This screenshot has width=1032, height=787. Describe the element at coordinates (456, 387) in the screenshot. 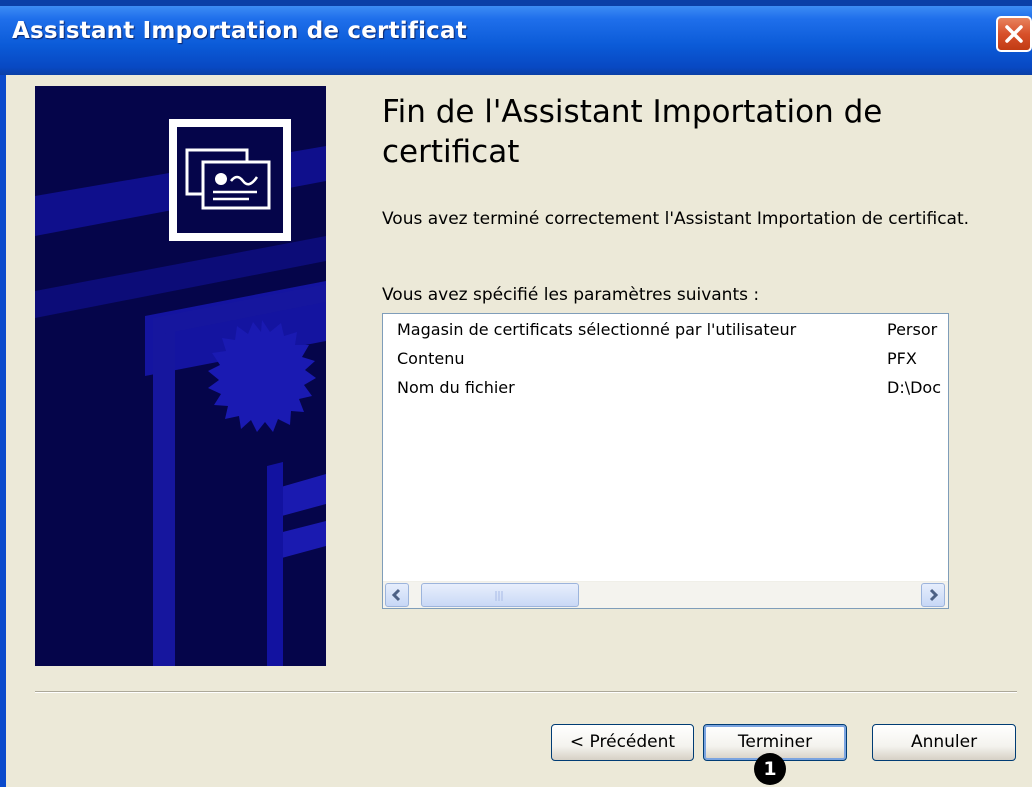

I see `setting-name: Nom du fichier` at that location.